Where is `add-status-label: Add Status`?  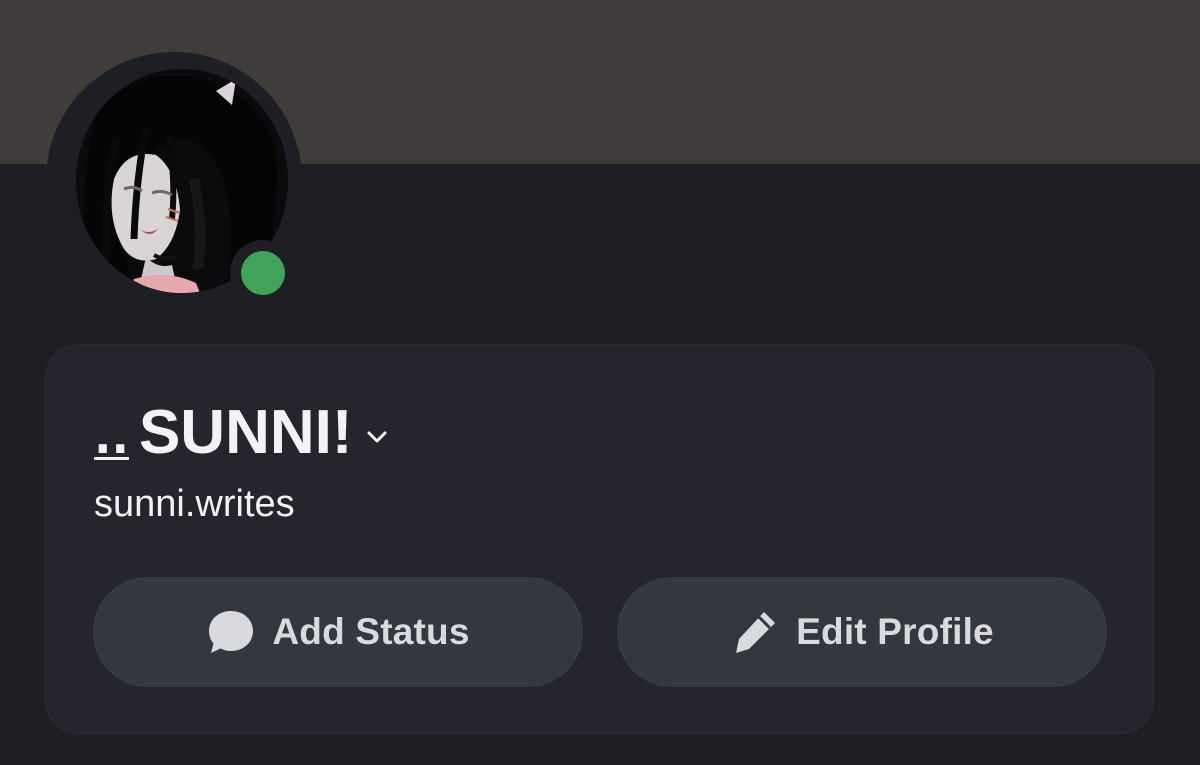 add-status-label: Add Status is located at coordinates (371, 631).